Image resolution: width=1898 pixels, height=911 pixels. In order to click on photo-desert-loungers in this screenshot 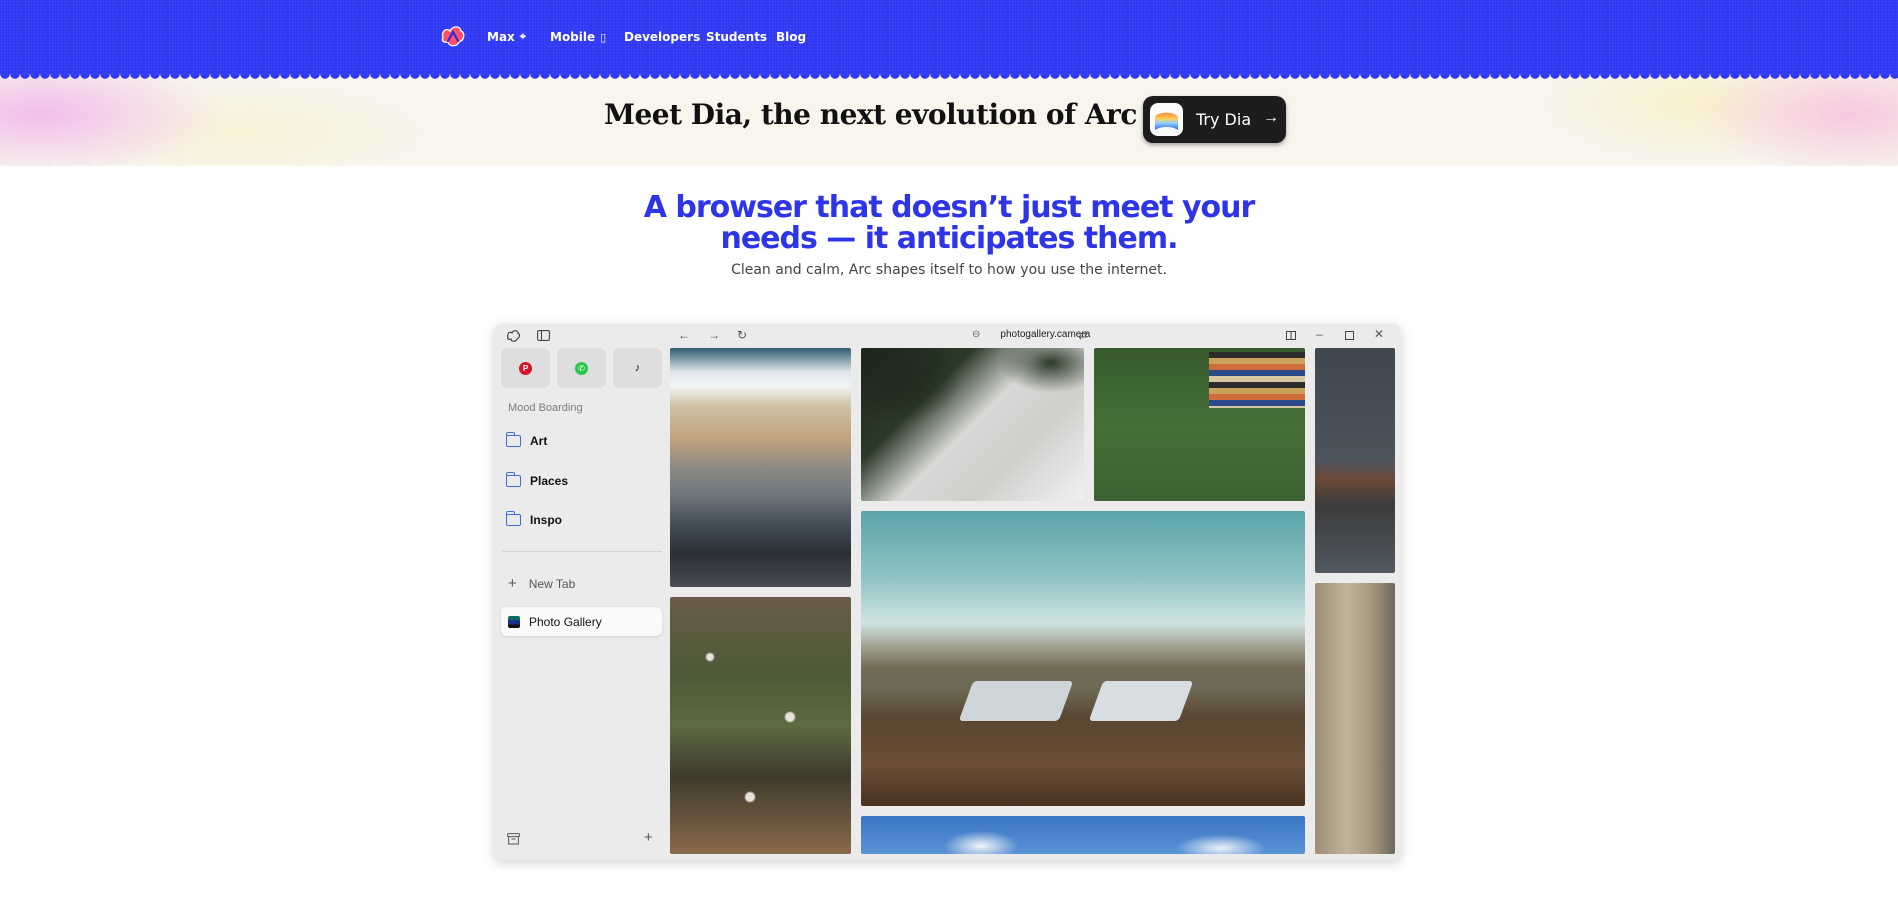, I will do `click(1083, 658)`.